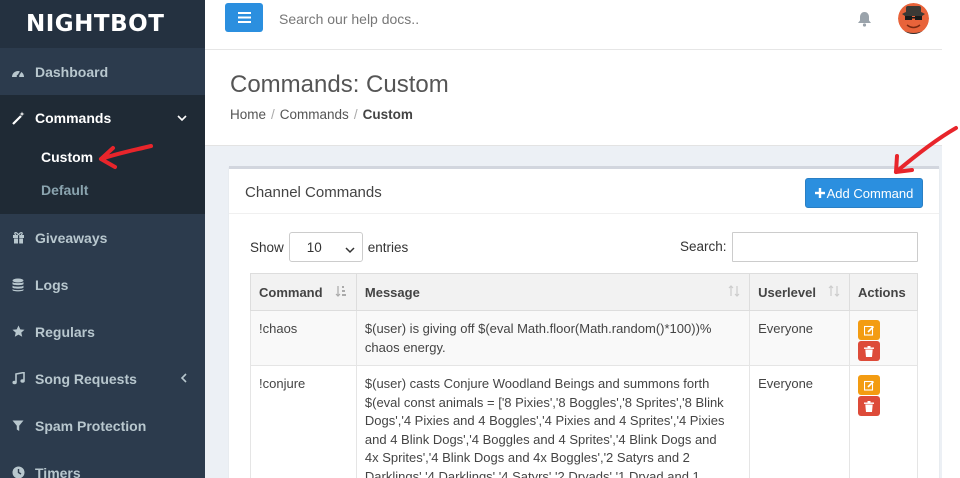  Describe the element at coordinates (584, 191) in the screenshot. I see `box-header: Channel Commands Add Command` at that location.